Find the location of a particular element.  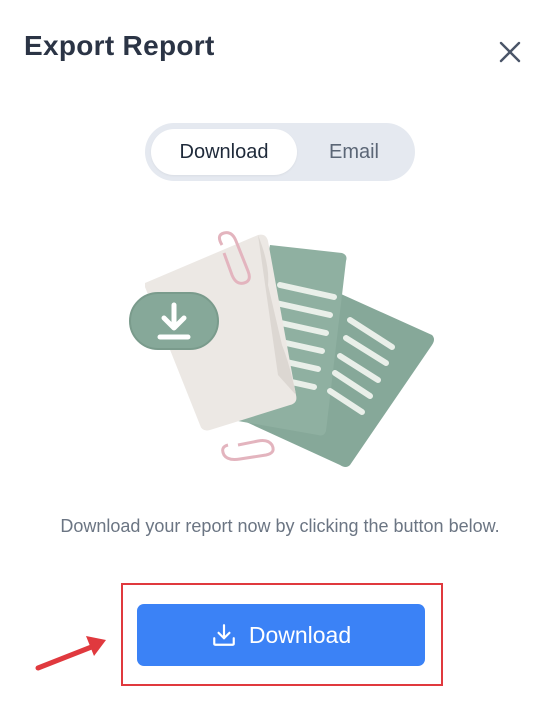

pointer-arrow-icon is located at coordinates (70, 653).